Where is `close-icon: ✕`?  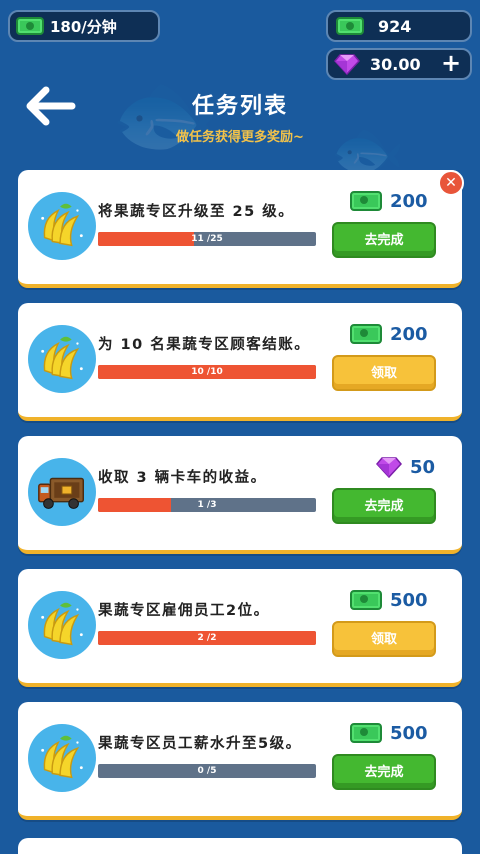 close-icon: ✕ is located at coordinates (451, 183).